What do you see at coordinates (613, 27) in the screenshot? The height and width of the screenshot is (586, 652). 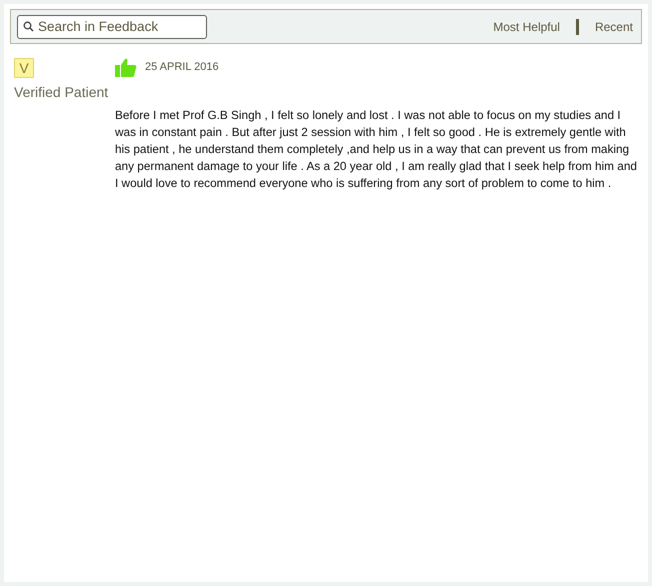 I see `sort-link: Recent` at bounding box center [613, 27].